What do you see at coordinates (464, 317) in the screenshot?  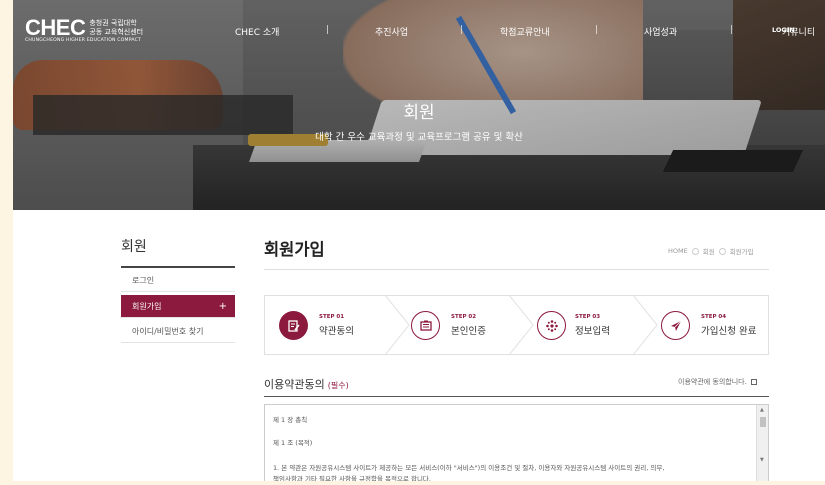 I see `step-number: STEP 02` at bounding box center [464, 317].